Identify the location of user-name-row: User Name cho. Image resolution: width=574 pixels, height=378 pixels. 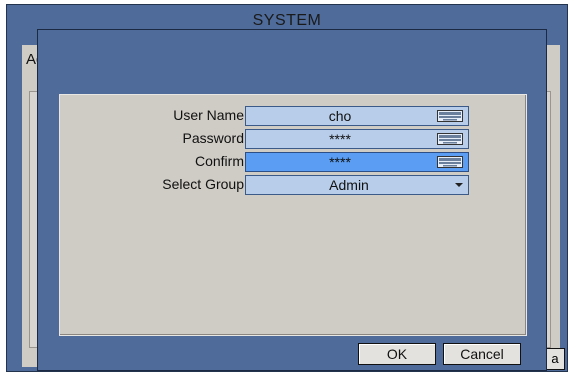
(293, 116).